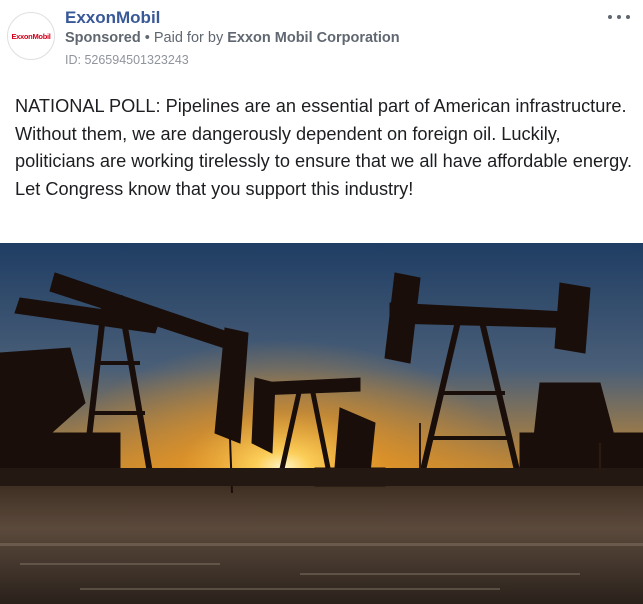 This screenshot has width=643, height=604. What do you see at coordinates (112, 18) in the screenshot?
I see `page-name-link: ExxonMobil` at bounding box center [112, 18].